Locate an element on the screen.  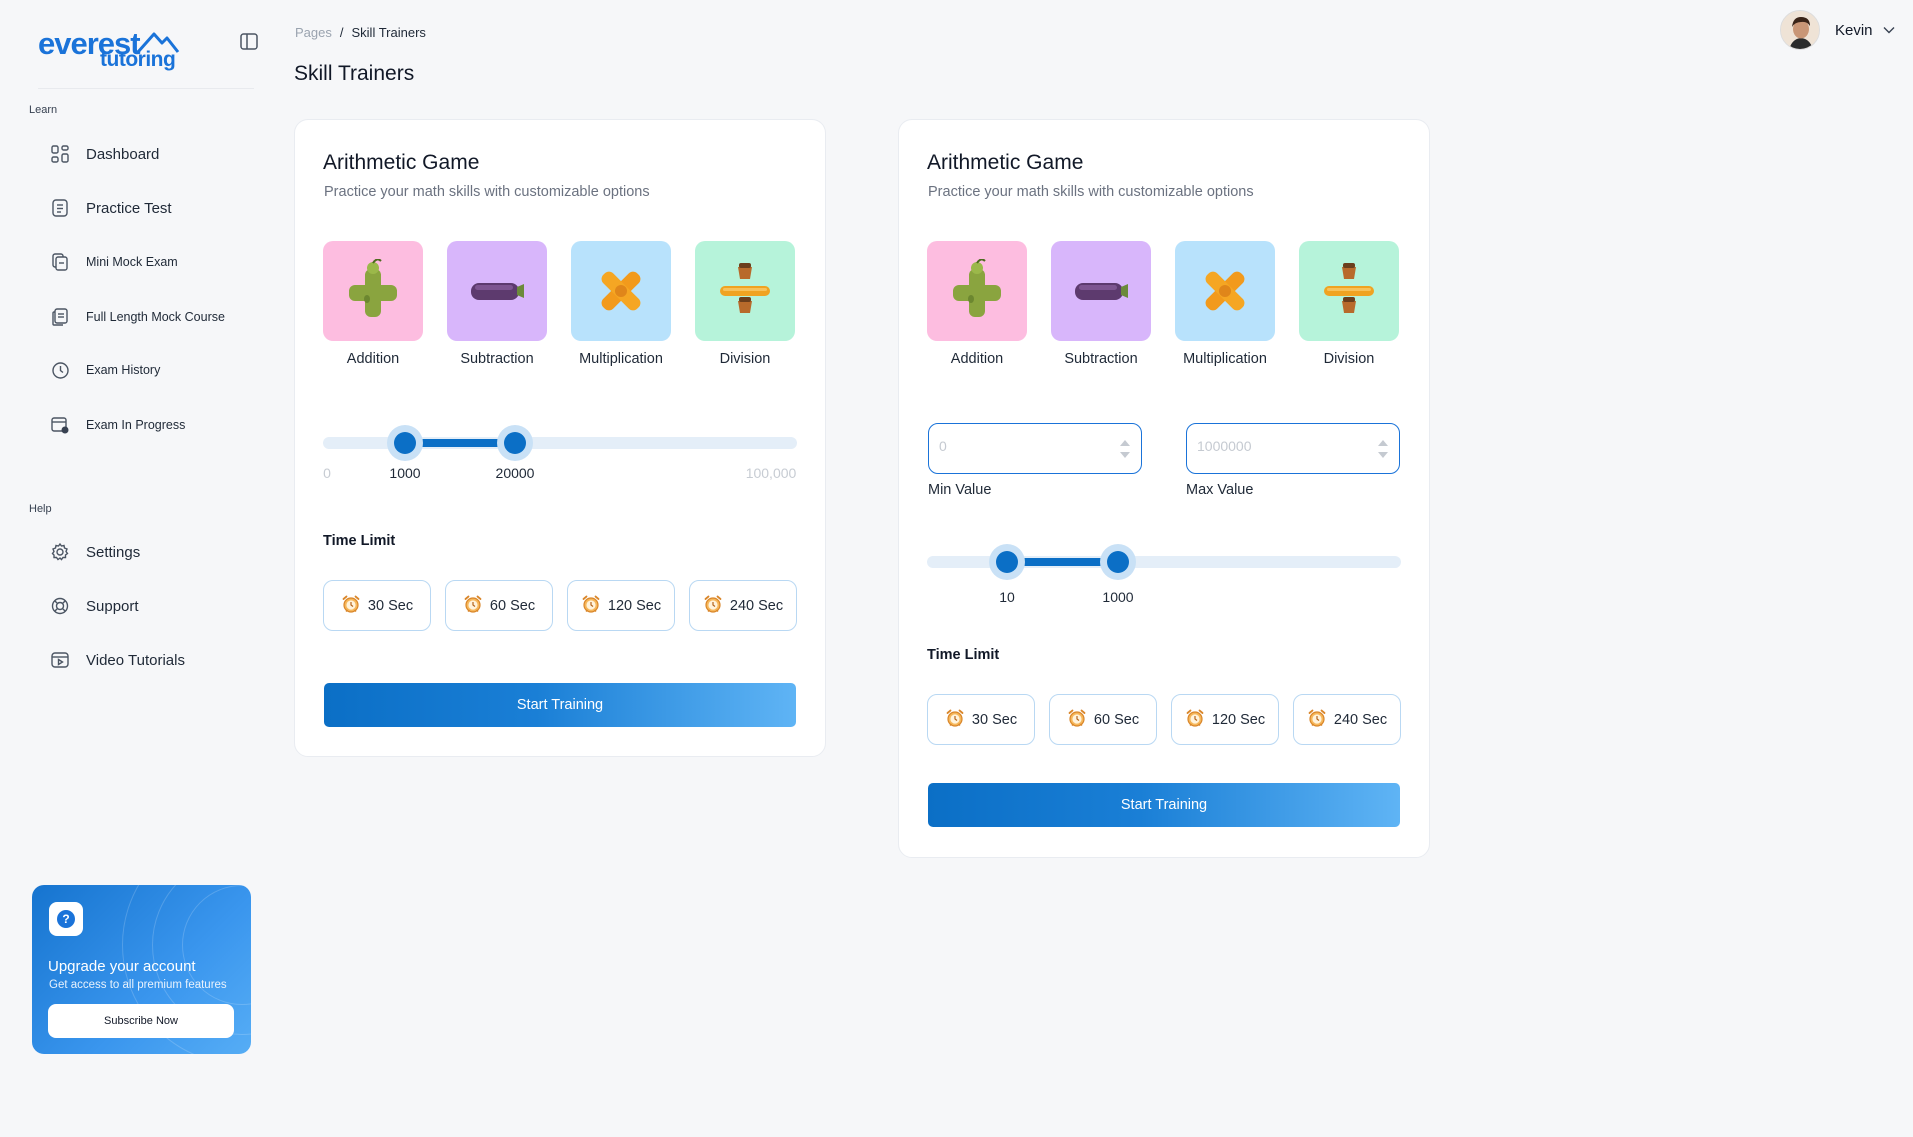
sidebar-item-mini-mock-exam: Mini Mock Exam is located at coordinates (114, 262).